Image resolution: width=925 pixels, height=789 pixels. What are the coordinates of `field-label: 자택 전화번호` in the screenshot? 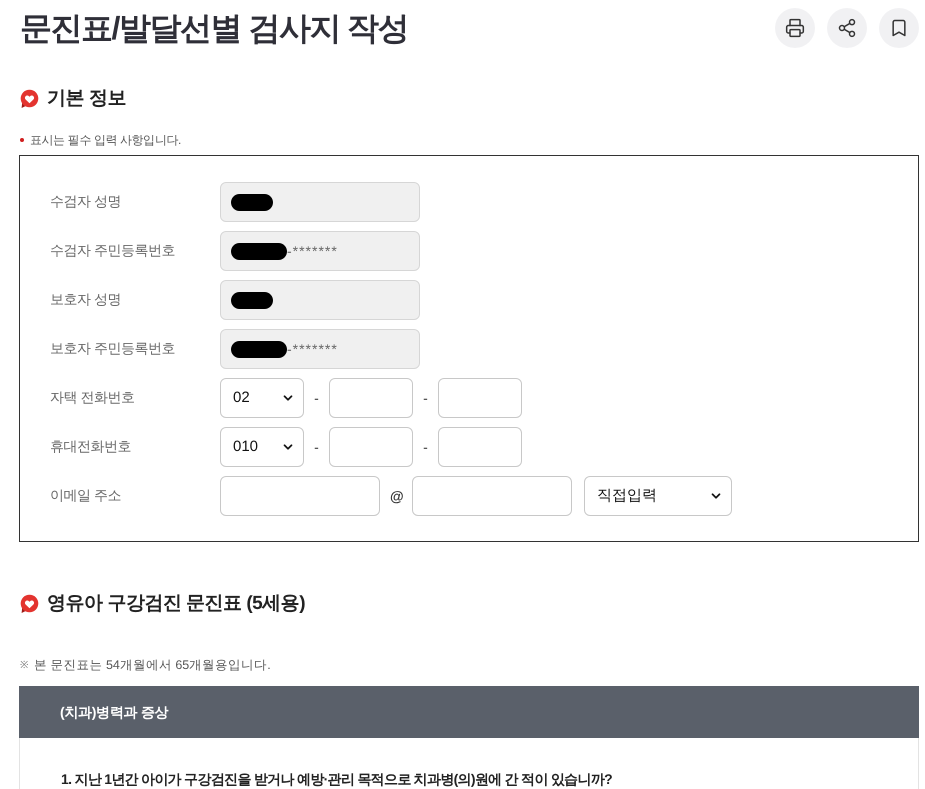 It's located at (93, 397).